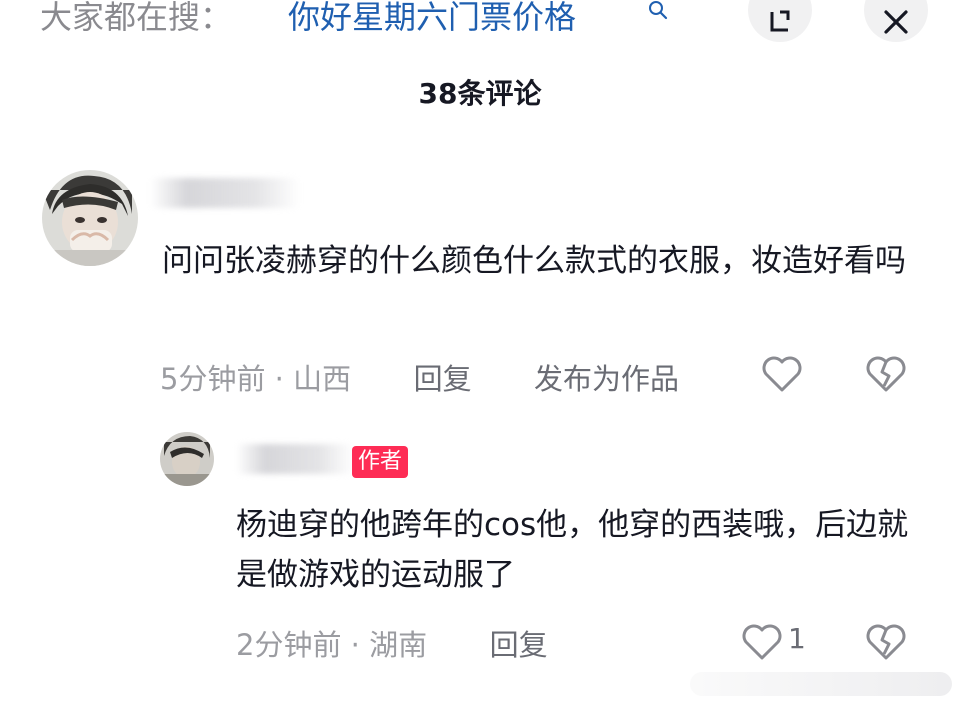  I want to click on search-icon, so click(658, 10).